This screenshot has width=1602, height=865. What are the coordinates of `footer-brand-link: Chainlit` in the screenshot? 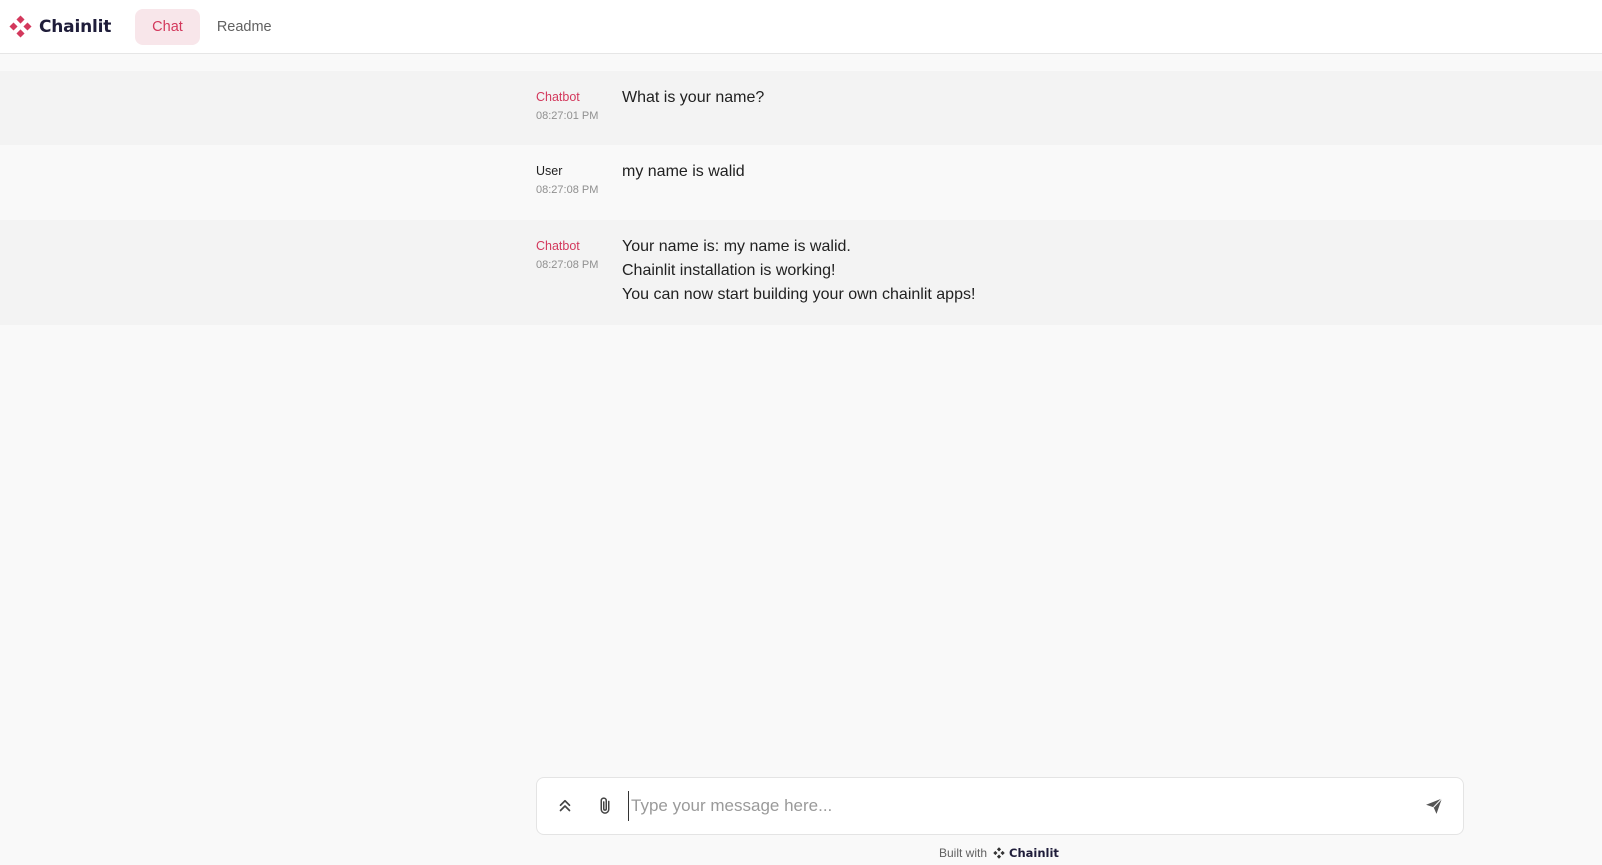 It's located at (1025, 853).